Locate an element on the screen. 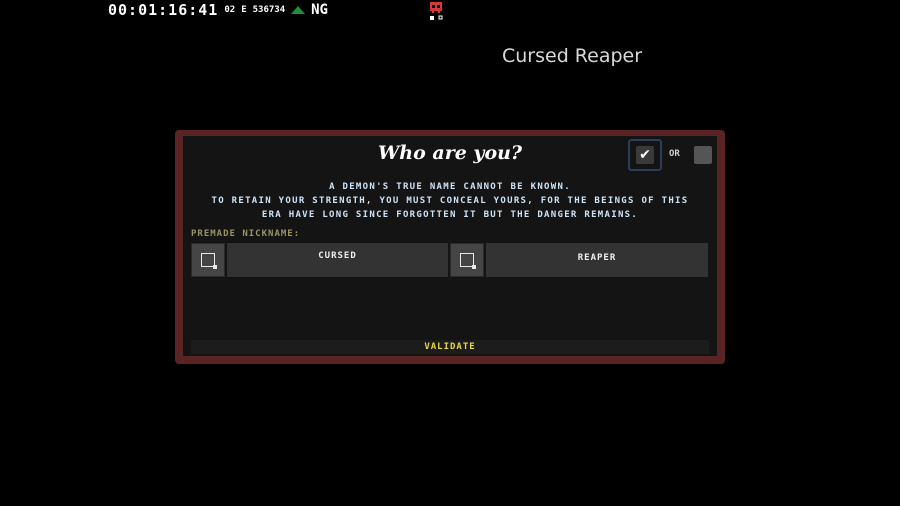 This screenshot has width=900, height=506. nickname-row: CURSED REAPER is located at coordinates (449, 260).